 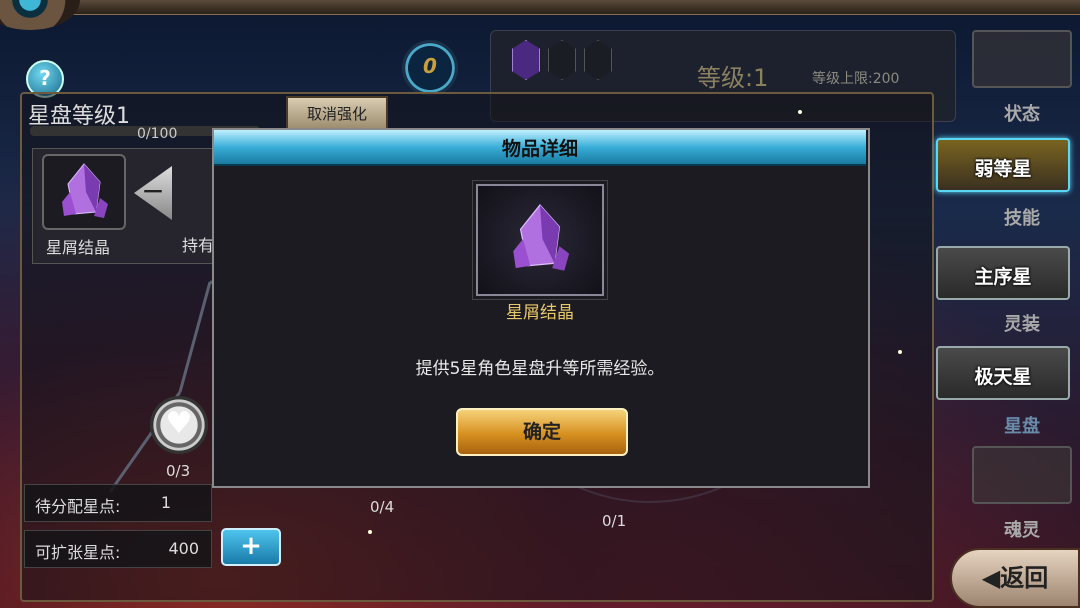 I want to click on expand-points-label: 可扩张星点:, so click(x=78, y=552).